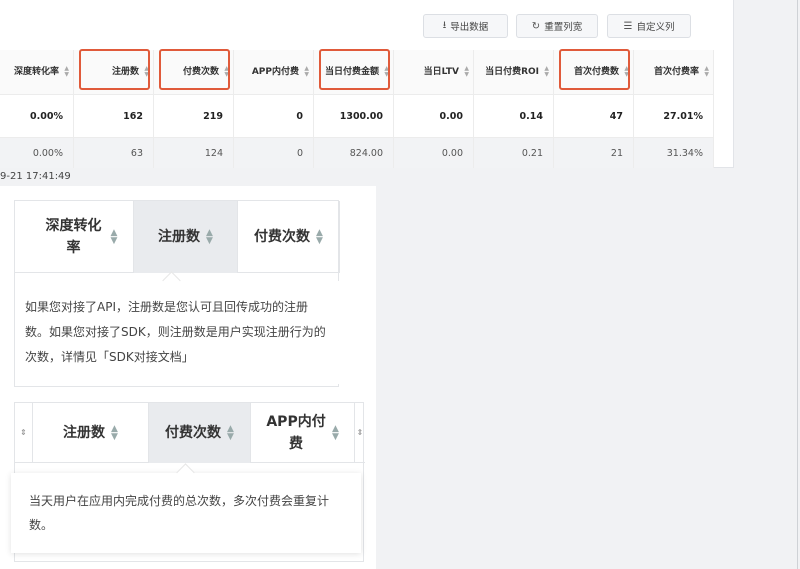 This screenshot has height=569, width=800. I want to click on table-cell: 27.01%, so click(674, 116).